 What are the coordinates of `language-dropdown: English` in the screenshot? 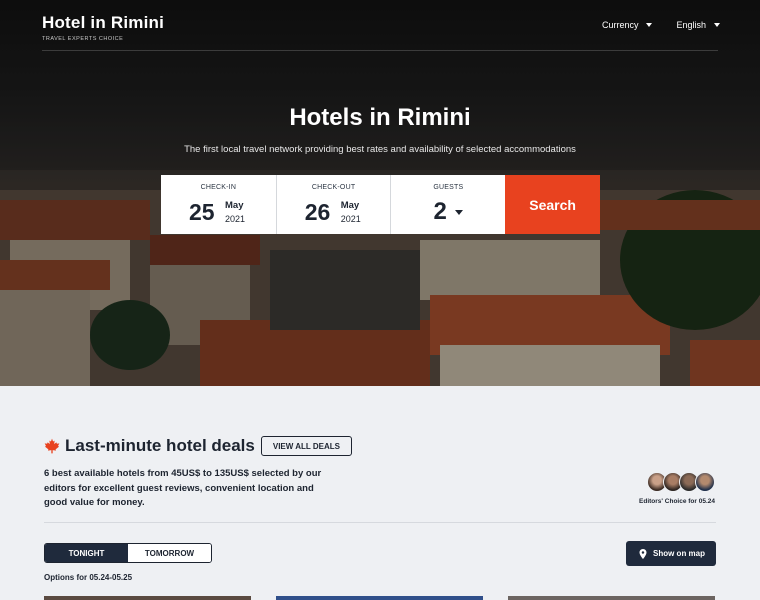 It's located at (698, 25).